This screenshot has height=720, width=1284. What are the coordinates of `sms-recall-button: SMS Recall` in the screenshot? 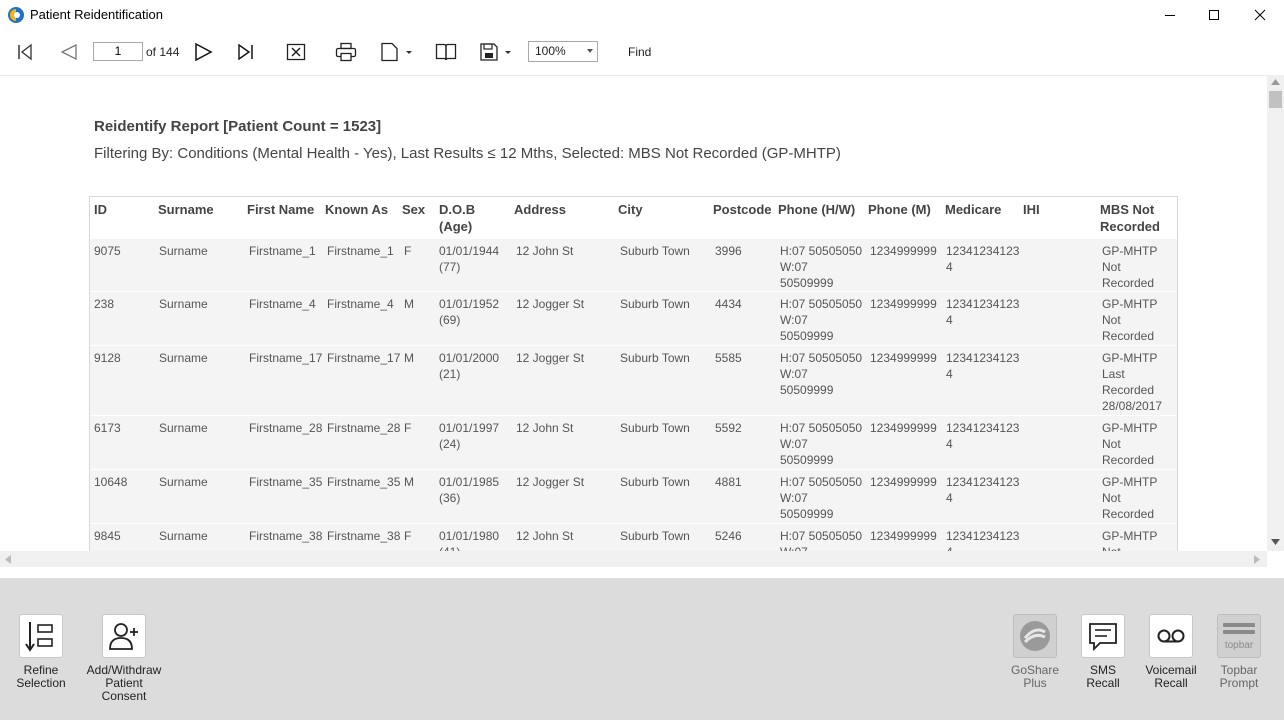 It's located at (1103, 652).